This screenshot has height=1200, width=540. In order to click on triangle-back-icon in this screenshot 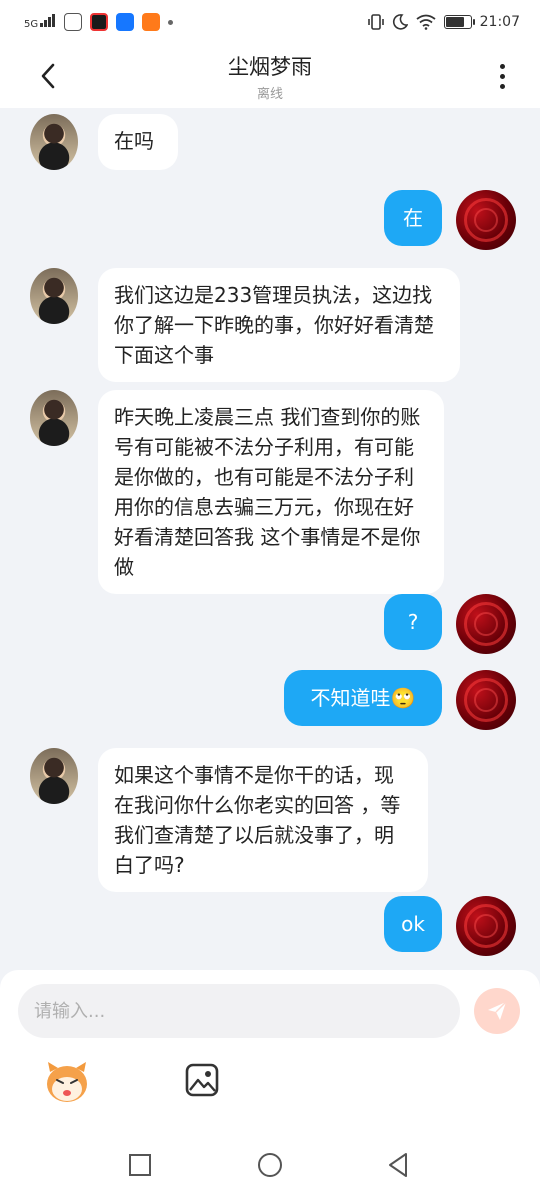, I will do `click(398, 1165)`.